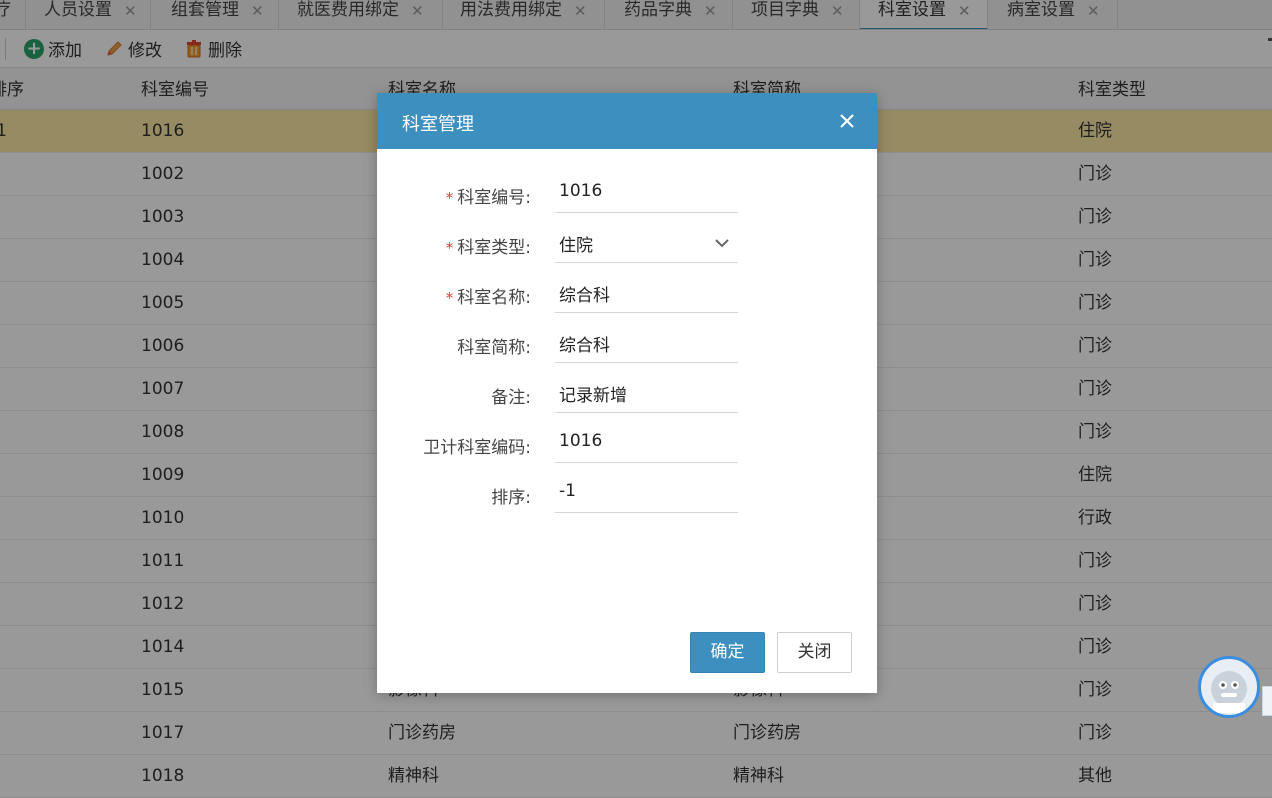 The width and height of the screenshot is (1272, 798). I want to click on dialog-header: 科室管理, so click(627, 121).